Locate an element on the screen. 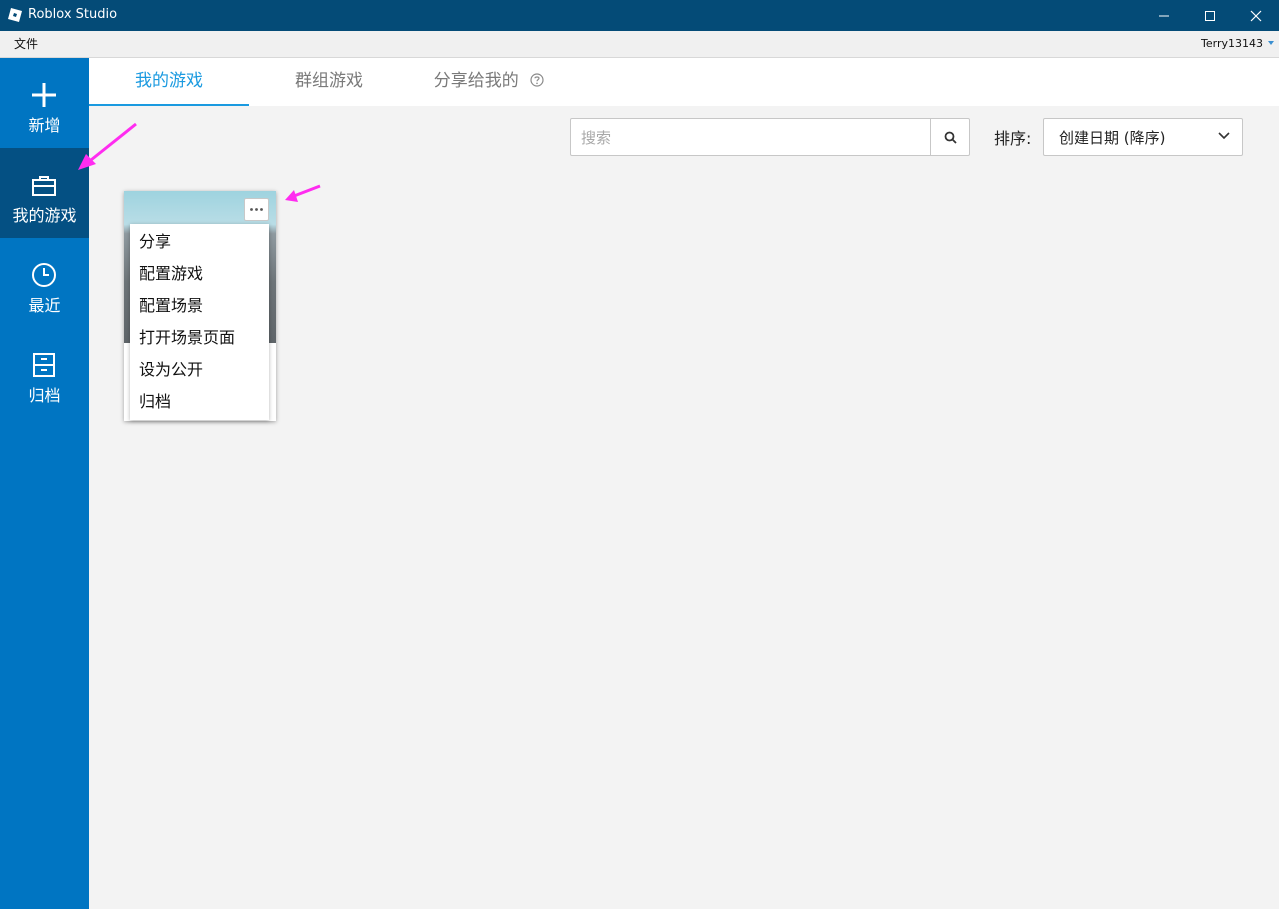  chevron-down-icon is located at coordinates (1224, 136).